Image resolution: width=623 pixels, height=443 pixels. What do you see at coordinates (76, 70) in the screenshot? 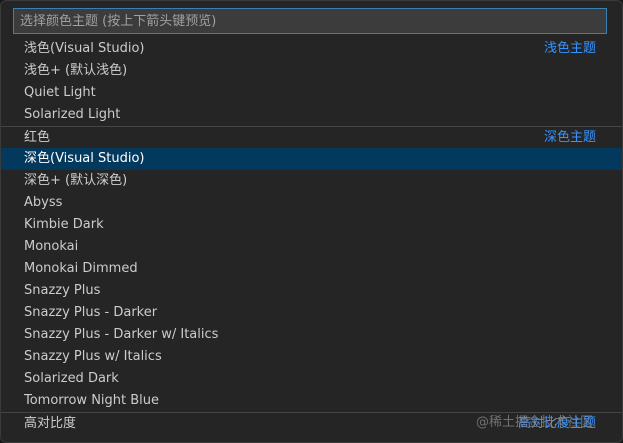
I see `theme-label: 浅色+ (默认浅色)` at bounding box center [76, 70].